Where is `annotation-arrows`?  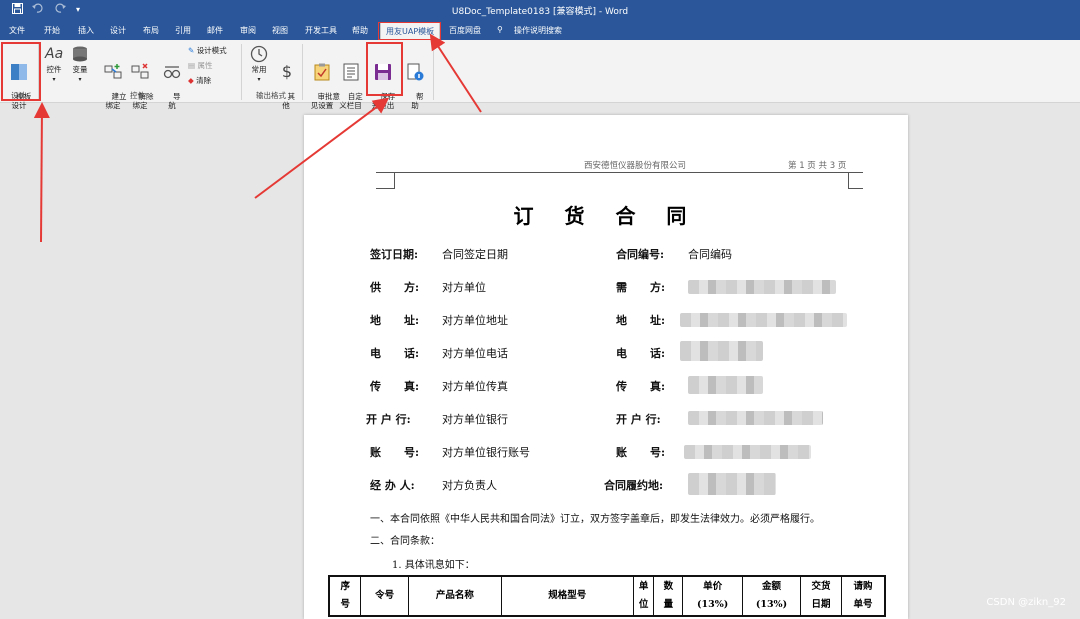
annotation-arrows is located at coordinates (257, 138).